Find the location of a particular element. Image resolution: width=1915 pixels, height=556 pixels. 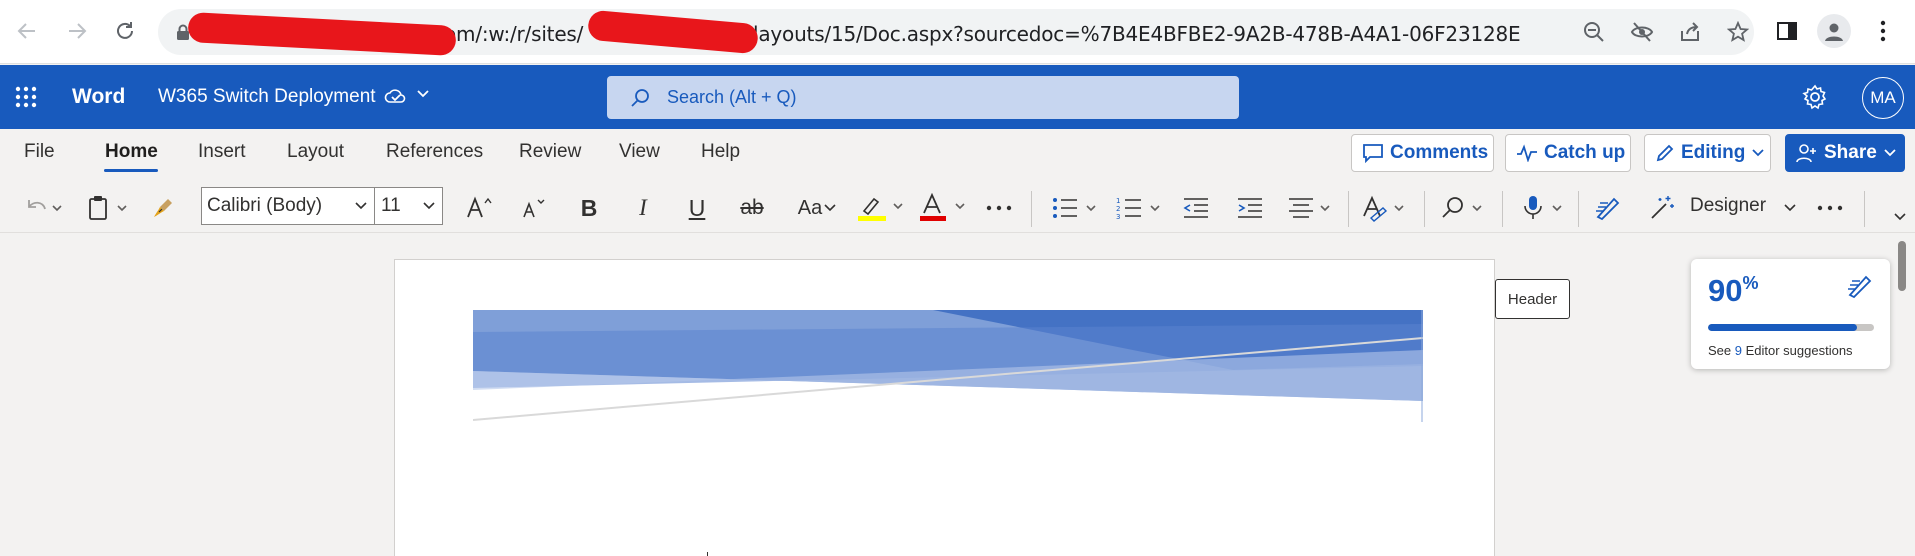

app-name: Word is located at coordinates (98, 97).